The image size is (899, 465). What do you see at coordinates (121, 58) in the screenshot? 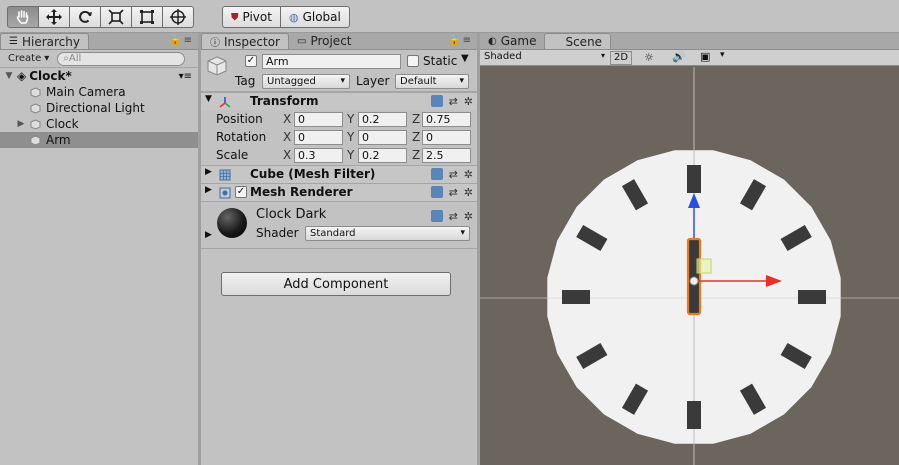
I see `hierarchy-search-input: ⌕ All` at bounding box center [121, 58].